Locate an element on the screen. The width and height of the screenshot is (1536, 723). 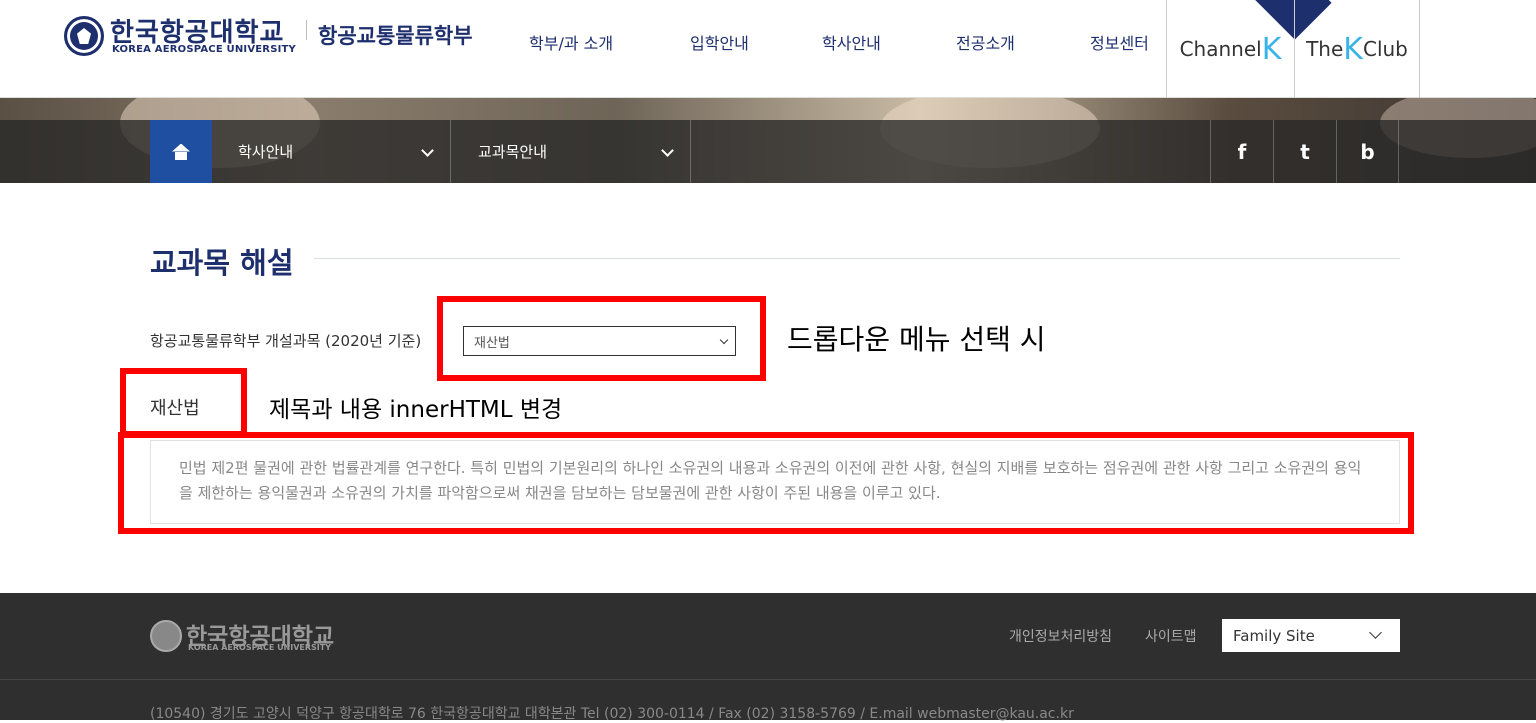
sitemap-link: 사이트맵 is located at coordinates (1171, 636).